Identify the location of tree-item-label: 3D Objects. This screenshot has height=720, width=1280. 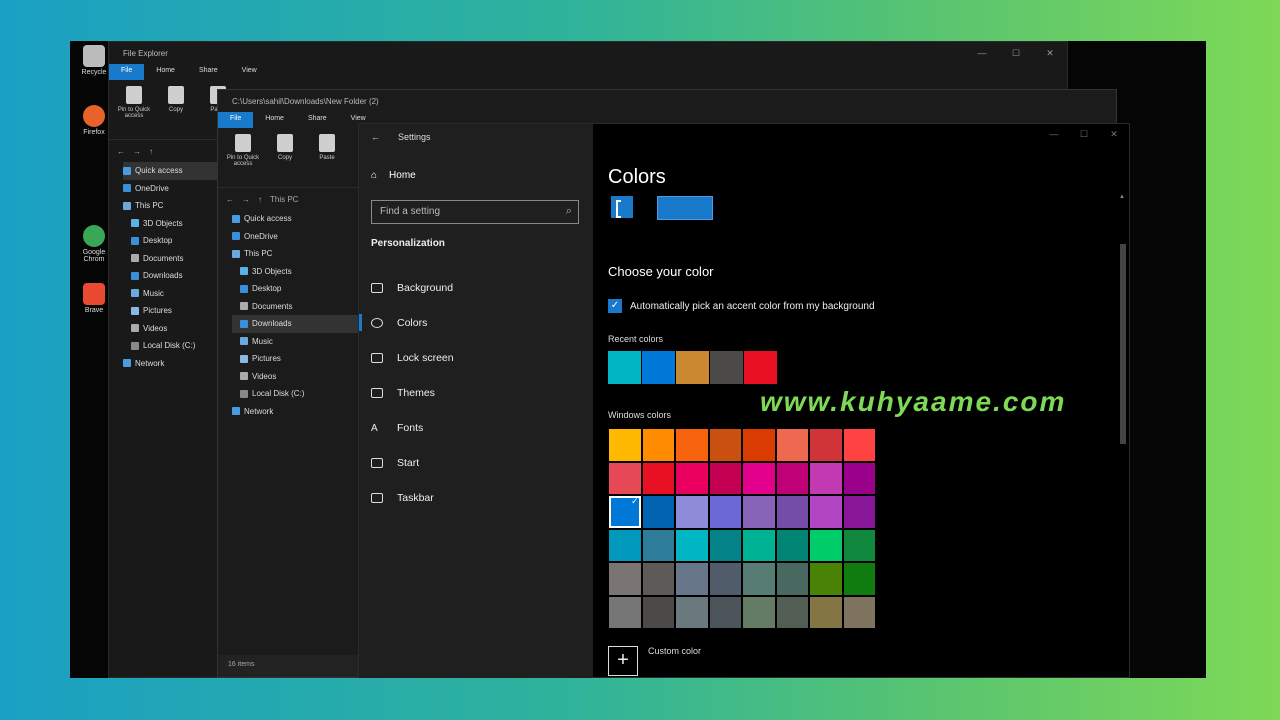
(272, 271).